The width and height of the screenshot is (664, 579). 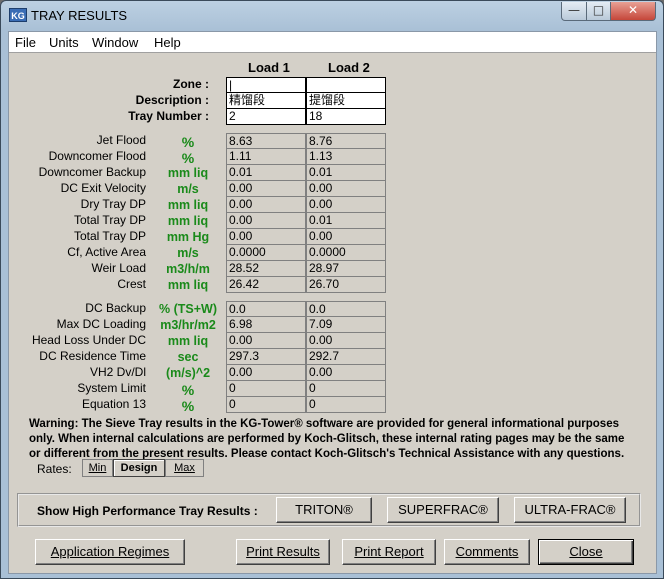 I want to click on load1-value: 1.11, so click(x=266, y=157).